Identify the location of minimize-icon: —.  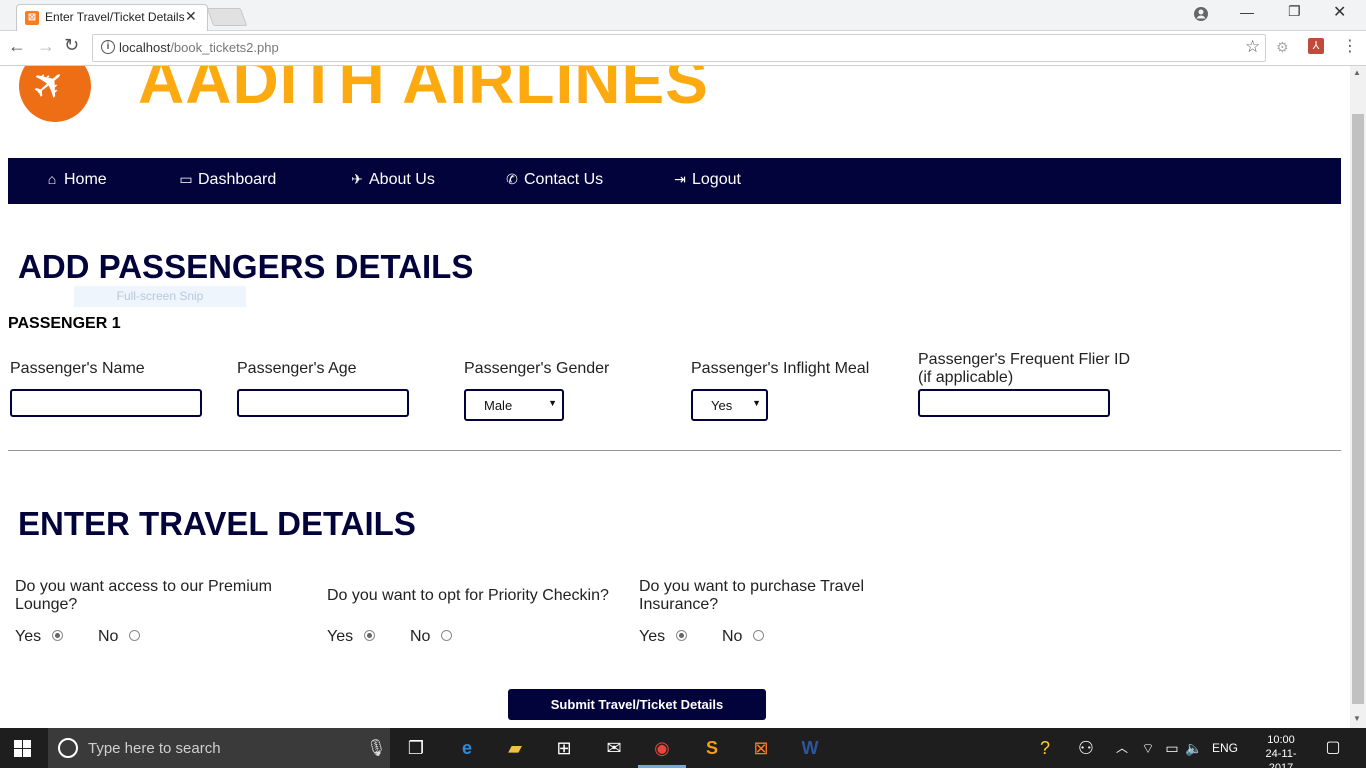
(1247, 12).